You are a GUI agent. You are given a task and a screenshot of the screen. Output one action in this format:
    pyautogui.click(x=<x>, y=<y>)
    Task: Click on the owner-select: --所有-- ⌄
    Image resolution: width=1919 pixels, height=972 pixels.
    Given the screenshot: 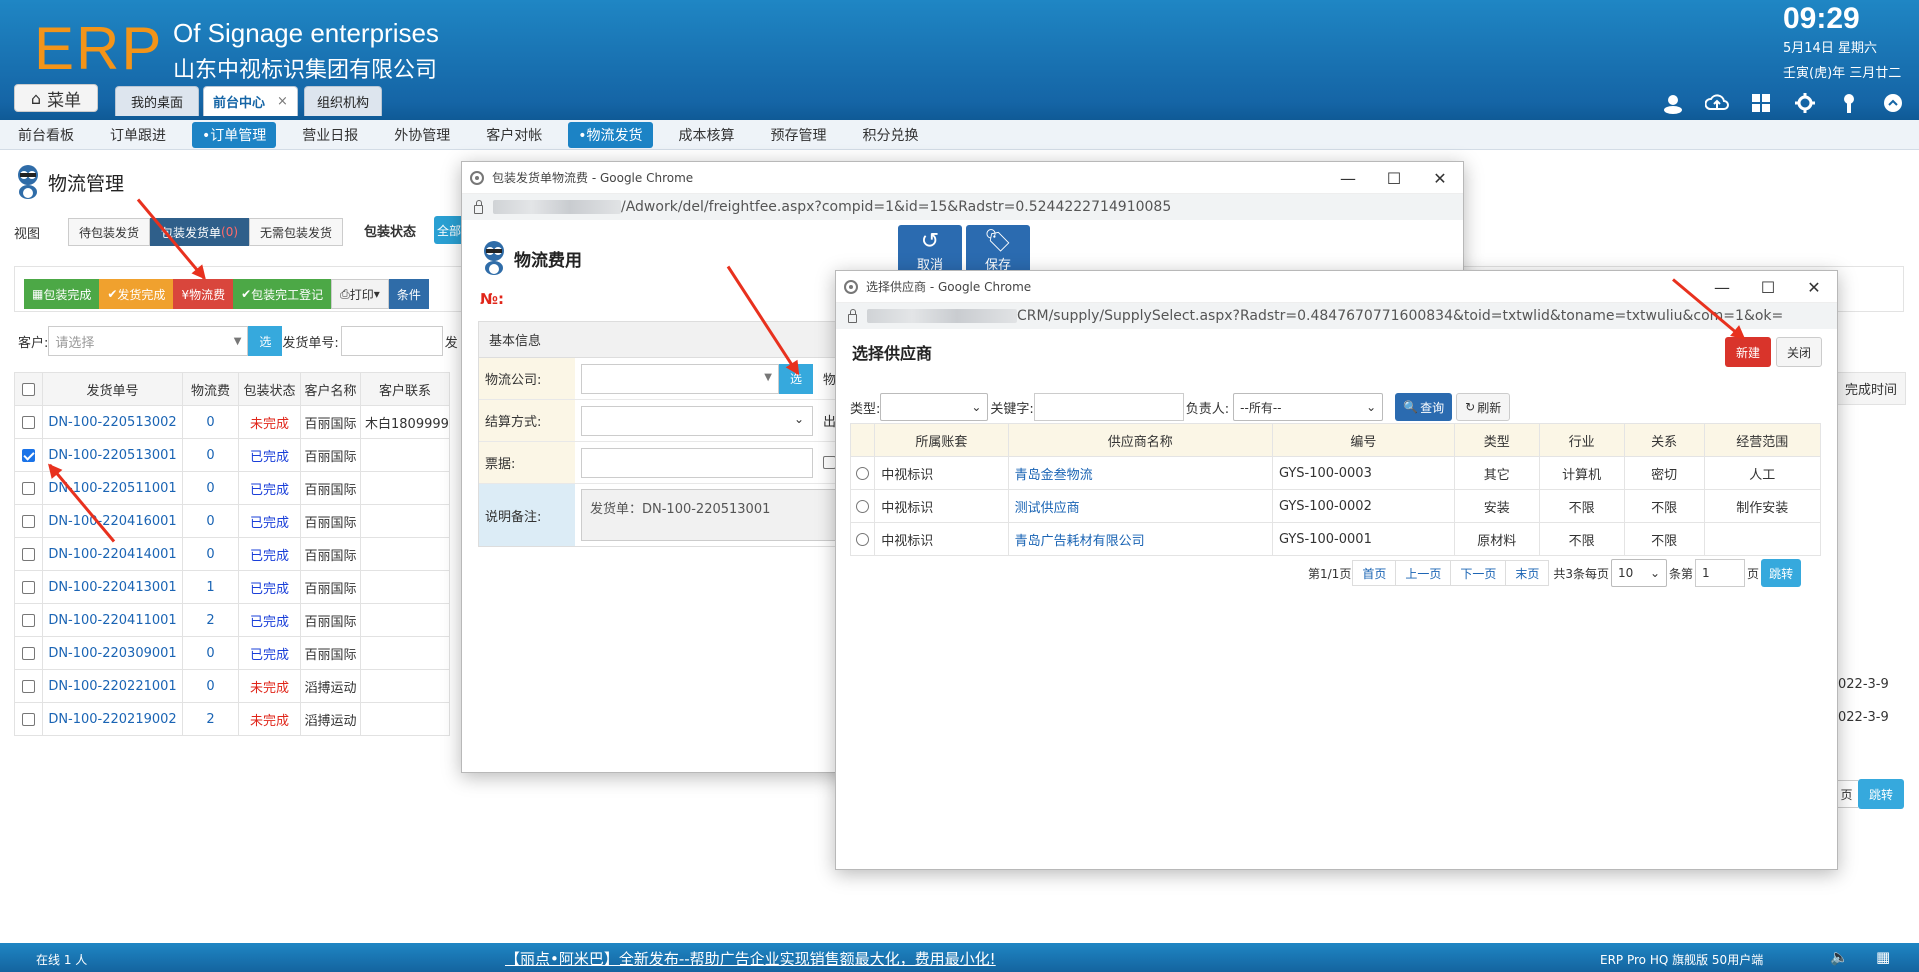 What is the action you would take?
    pyautogui.click(x=1308, y=407)
    